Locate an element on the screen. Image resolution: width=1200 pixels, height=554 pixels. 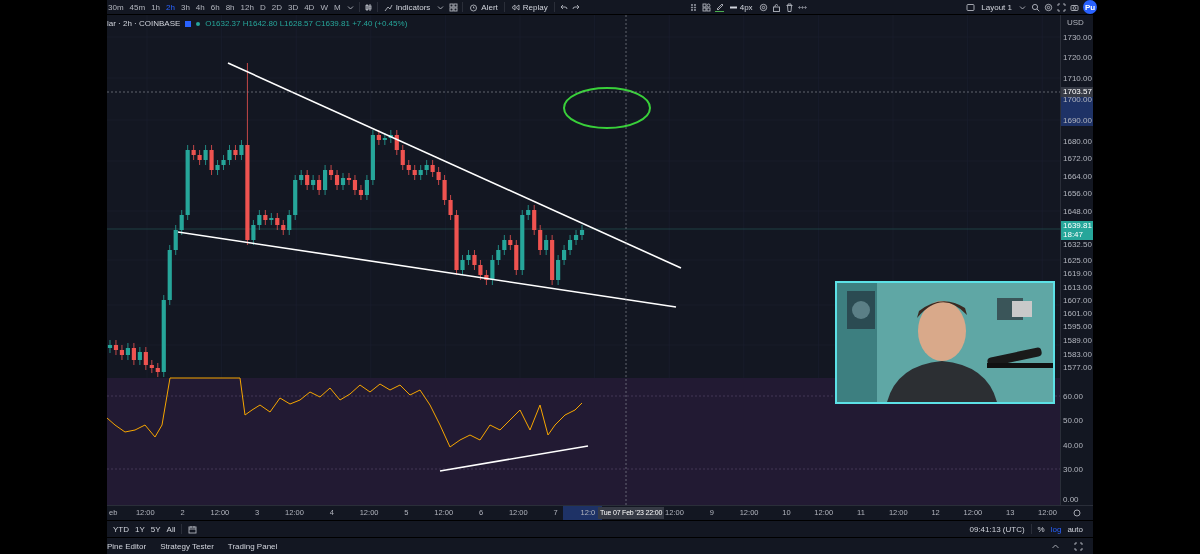
scale-mode-button: % is located at coordinates (1041, 529).